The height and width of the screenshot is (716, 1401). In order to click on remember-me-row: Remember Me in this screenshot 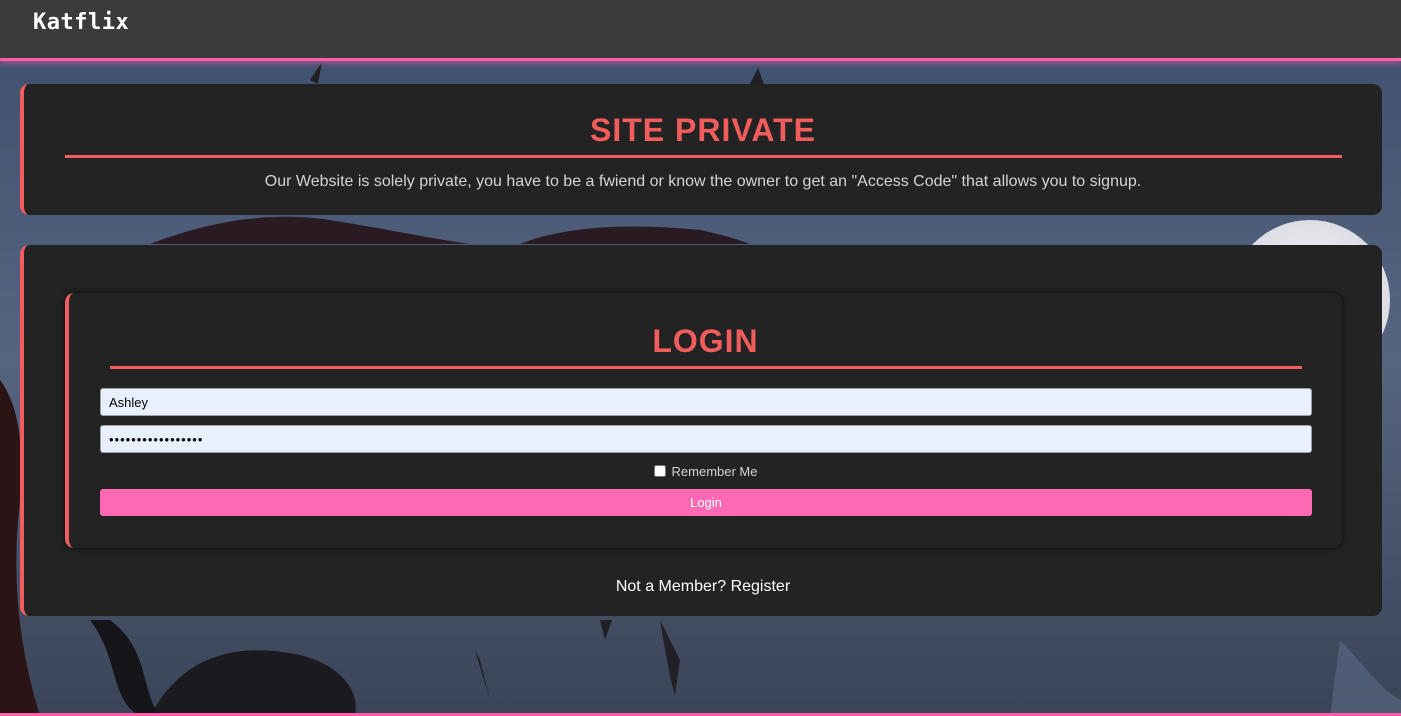, I will do `click(705, 471)`.